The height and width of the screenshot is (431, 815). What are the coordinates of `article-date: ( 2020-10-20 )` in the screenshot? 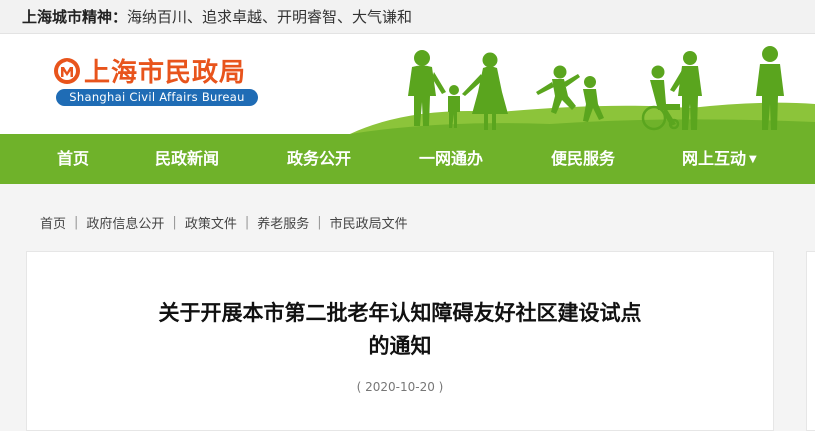 It's located at (400, 387).